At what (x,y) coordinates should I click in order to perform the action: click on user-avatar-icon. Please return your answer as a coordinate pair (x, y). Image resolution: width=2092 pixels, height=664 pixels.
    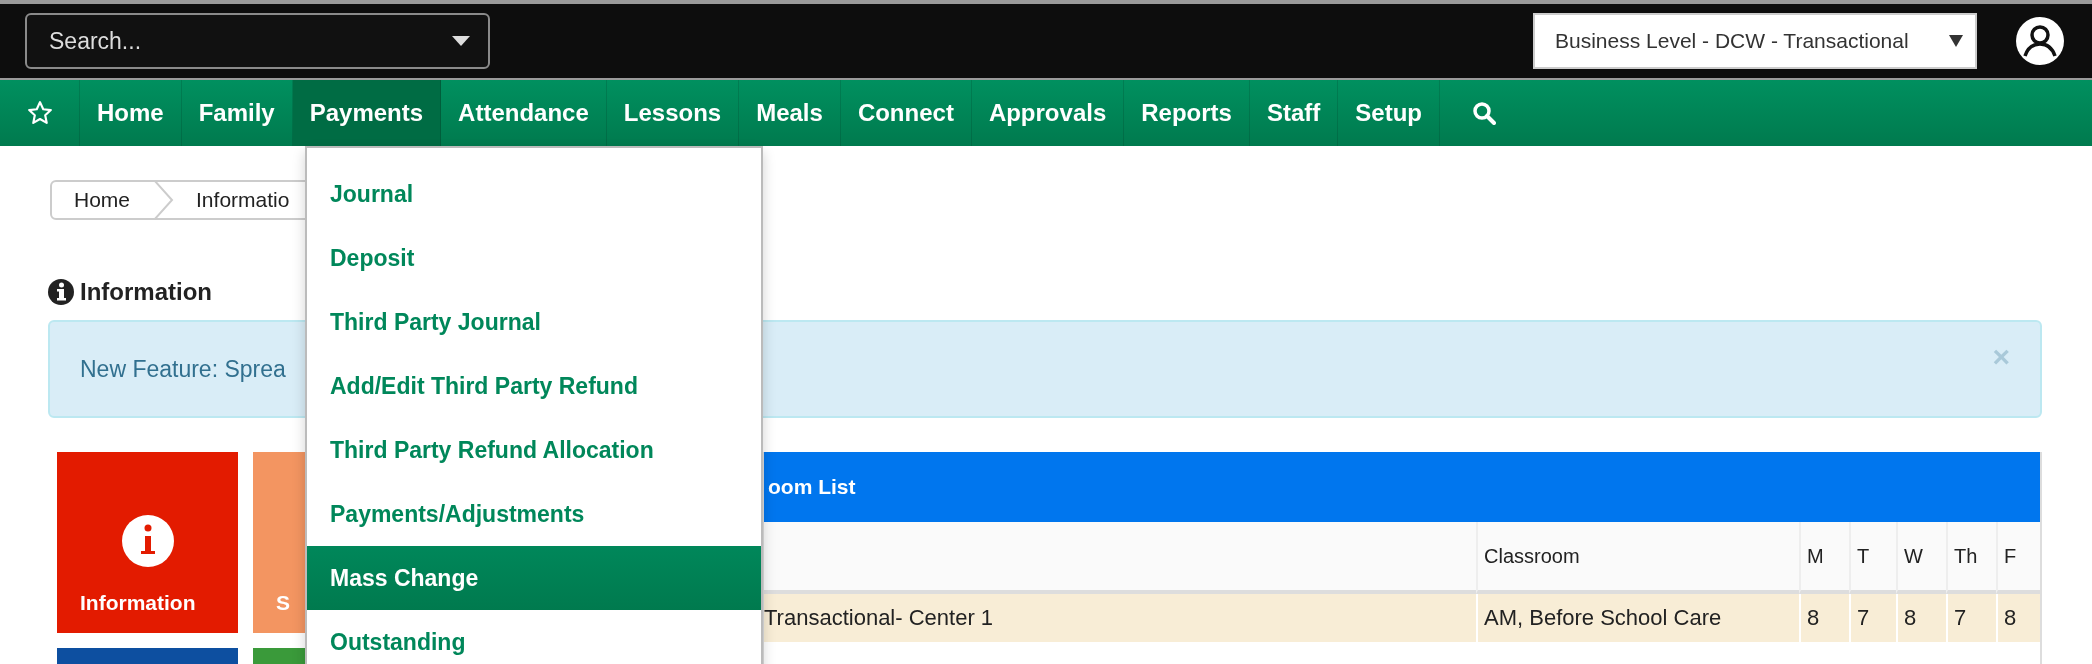
    Looking at the image, I should click on (2040, 41).